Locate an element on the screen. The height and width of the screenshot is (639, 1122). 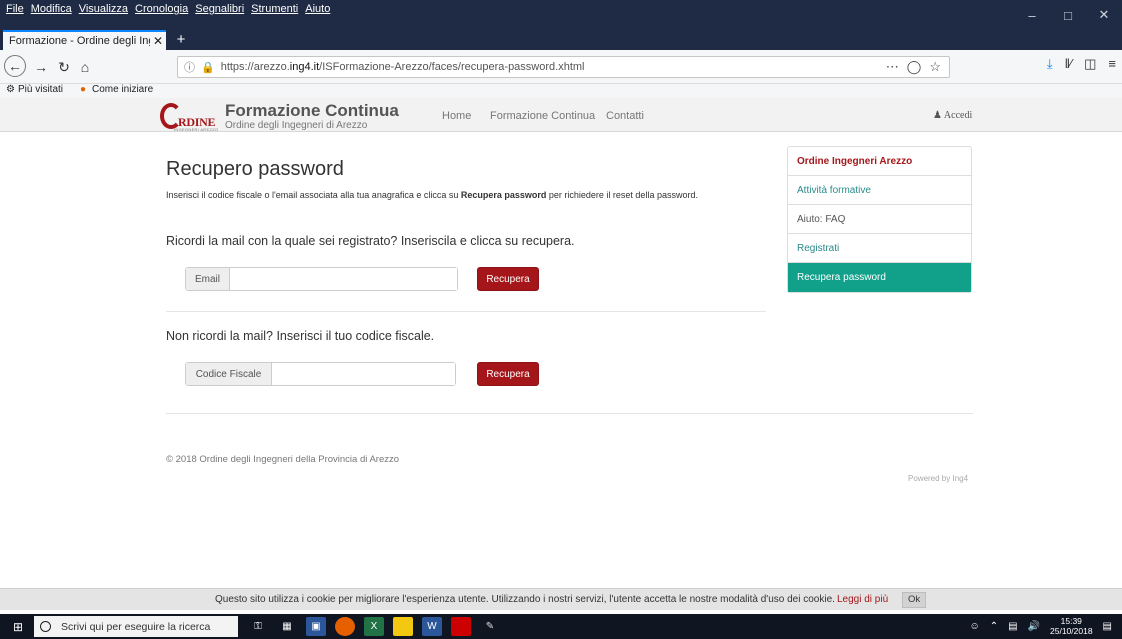
bookmarks-bar: ⚙ Più visitati ● Come iniziare is located at coordinates (561, 91).